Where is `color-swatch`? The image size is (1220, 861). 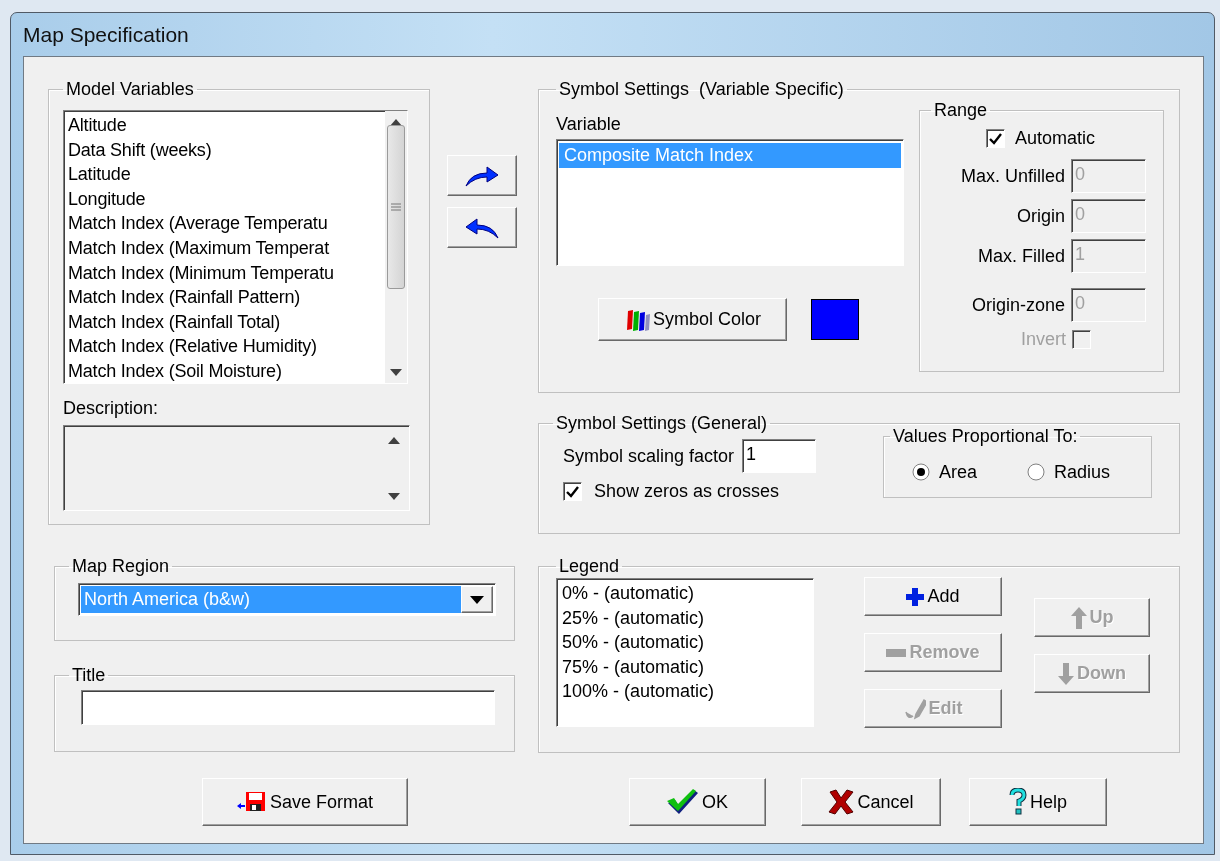 color-swatch is located at coordinates (835, 319).